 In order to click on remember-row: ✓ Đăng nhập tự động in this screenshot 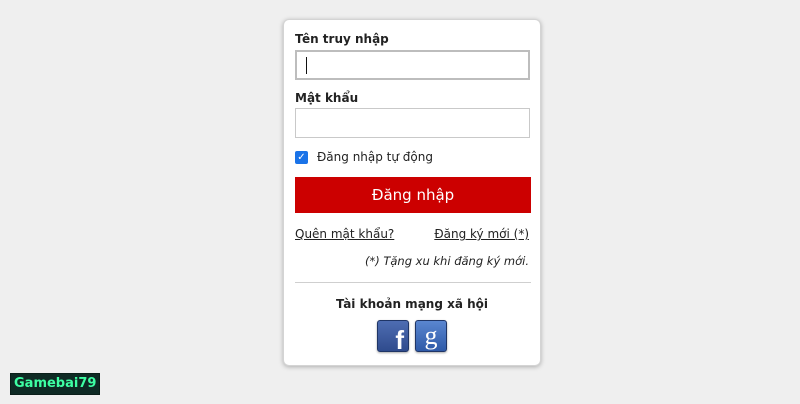, I will do `click(364, 157)`.